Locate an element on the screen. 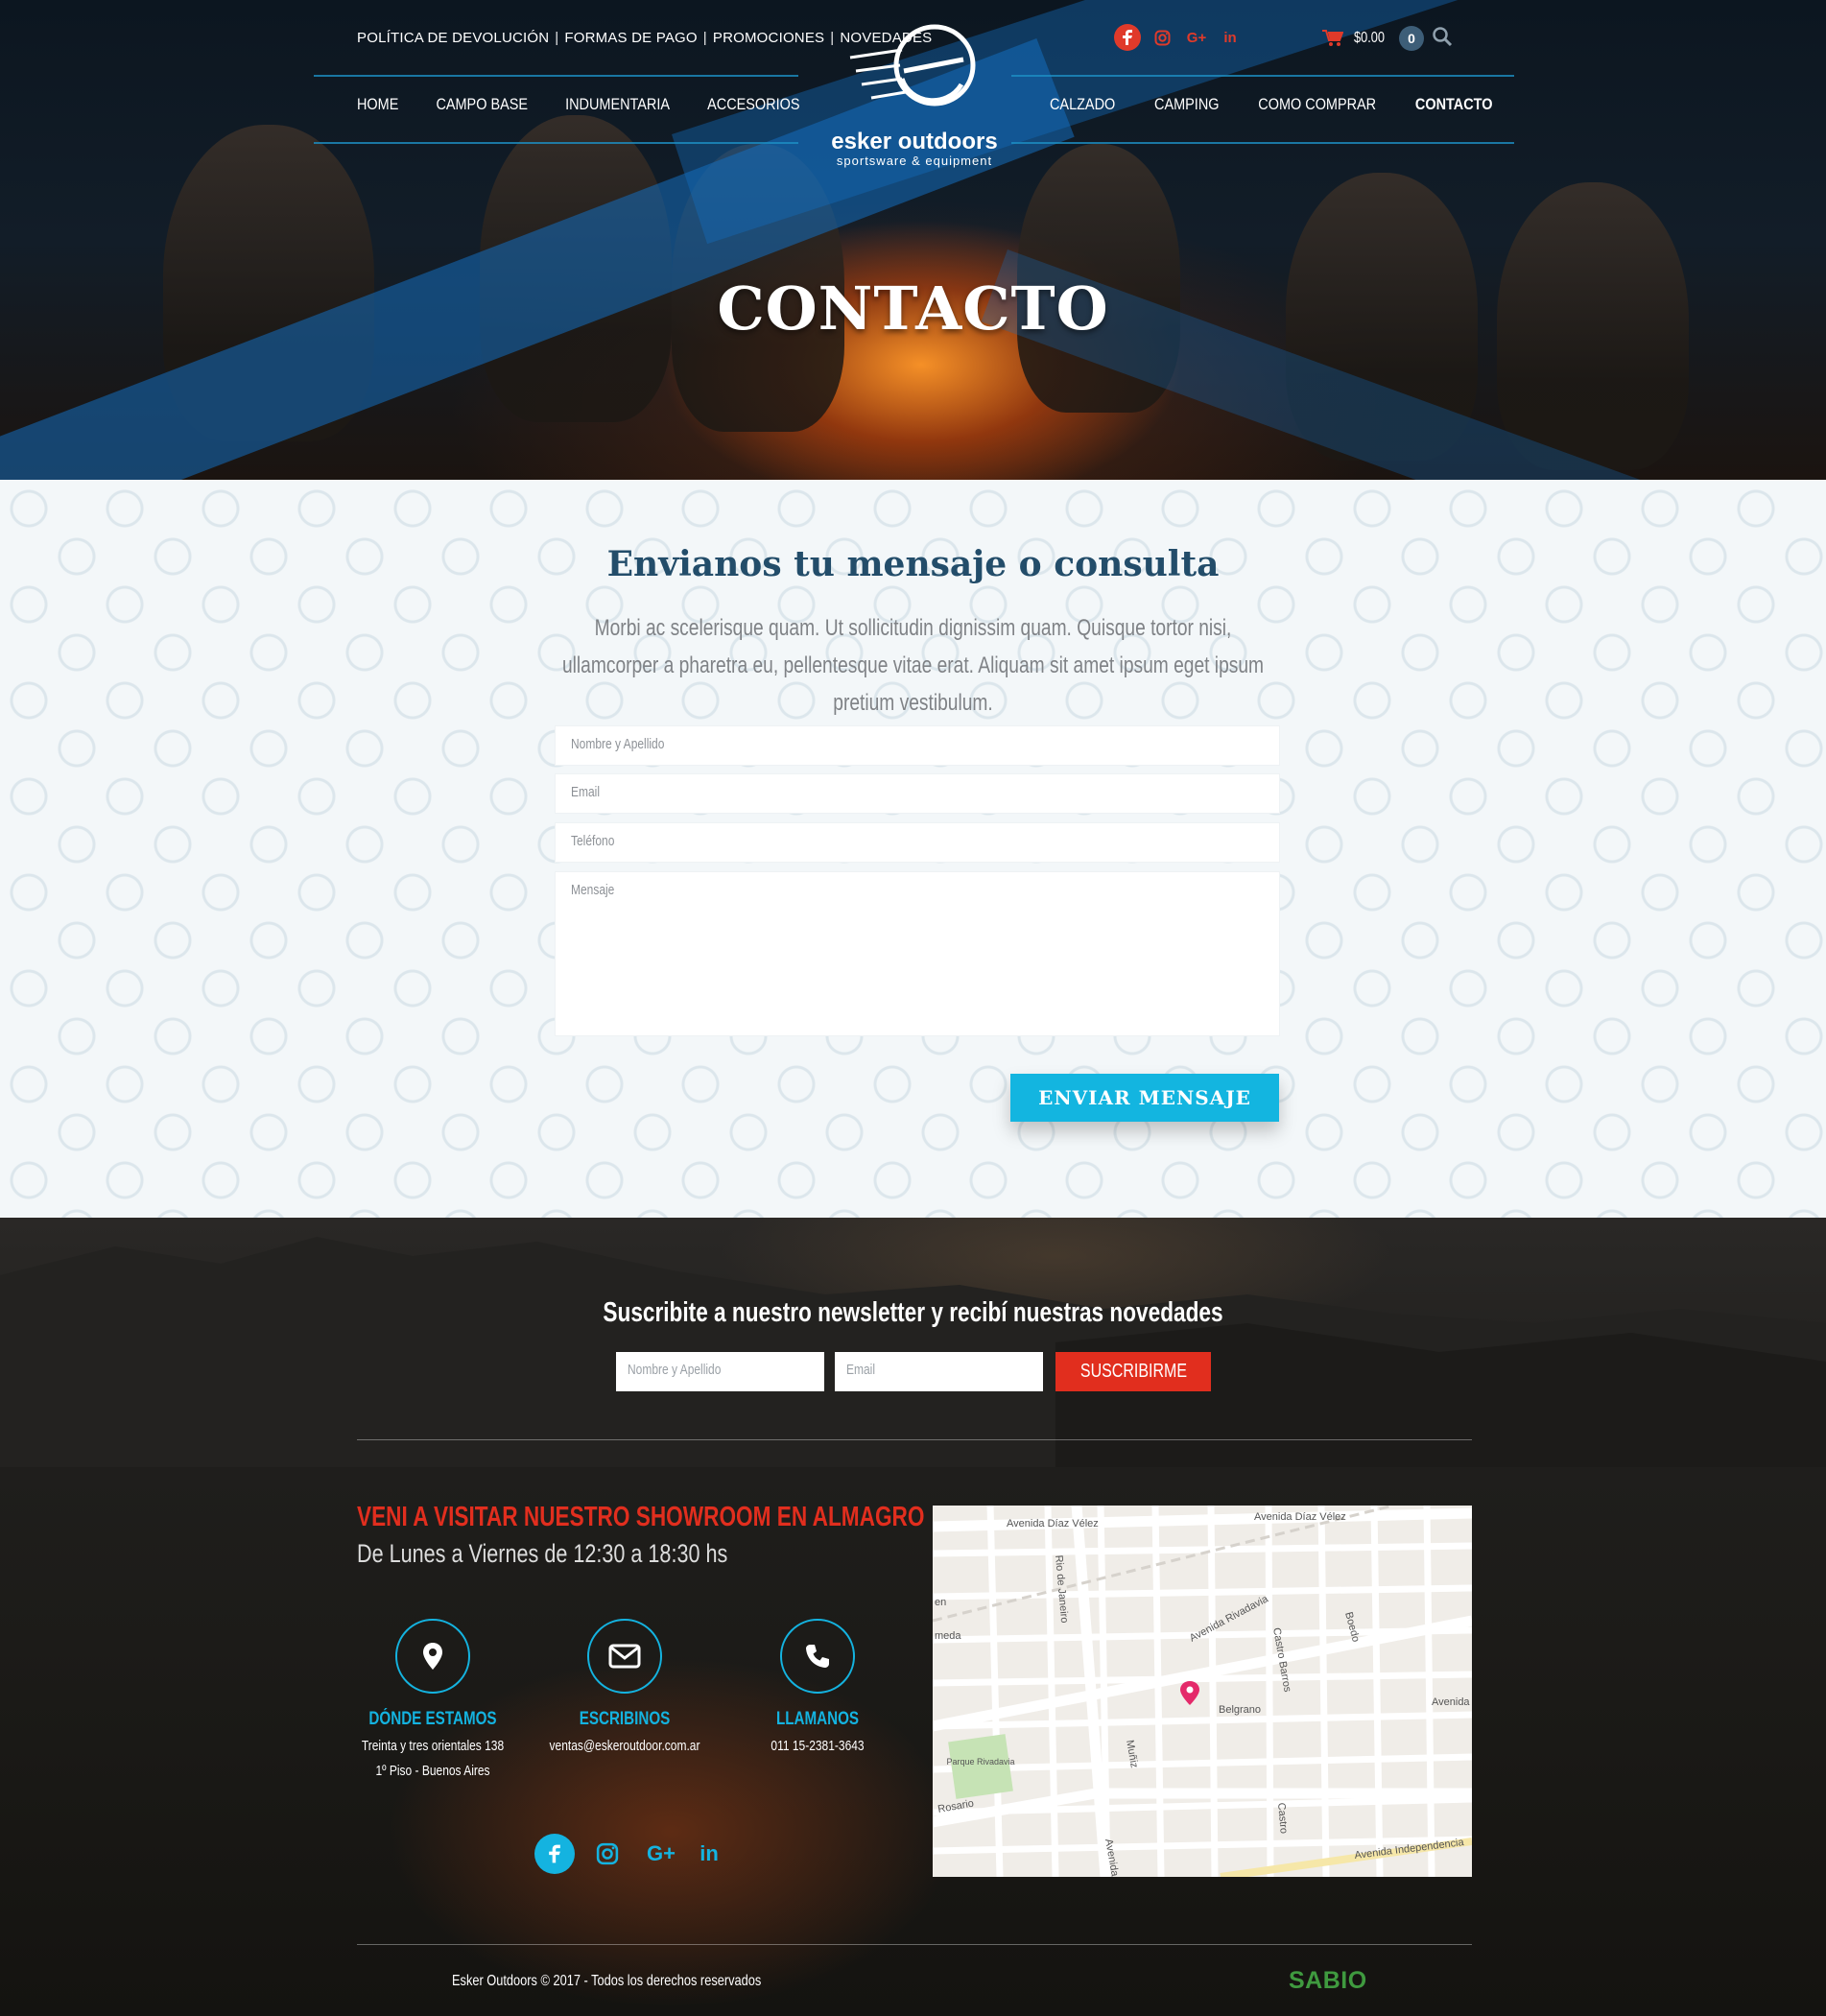  showroom-hours: De Lunes a Viernes de 12:30 a 18:30 hs is located at coordinates (542, 1553).